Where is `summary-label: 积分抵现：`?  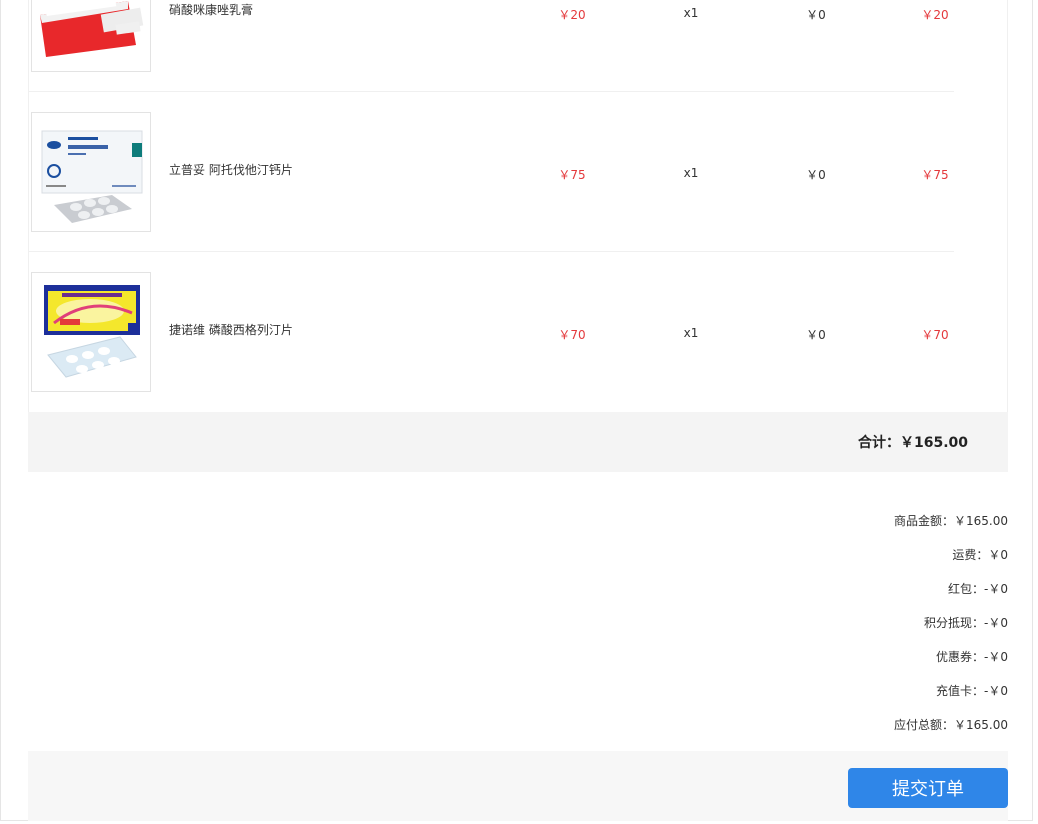
summary-label: 积分抵现： is located at coordinates (954, 623).